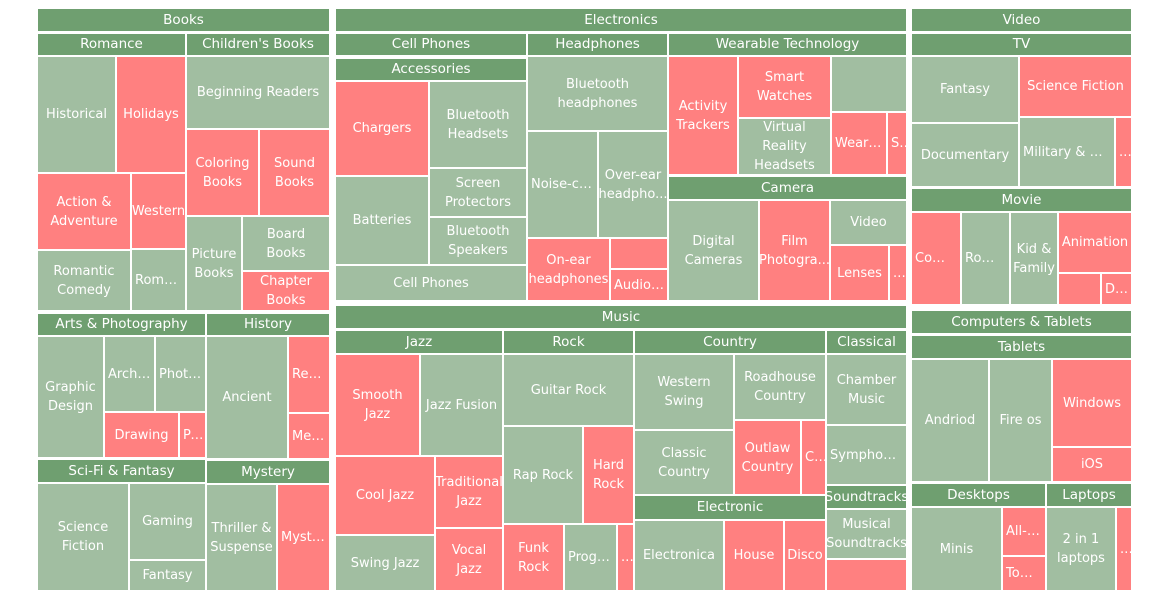 The width and height of the screenshot is (1170, 600). I want to click on treemap-tile-smooth-jazz: Smooth Jazz, so click(377, 405).